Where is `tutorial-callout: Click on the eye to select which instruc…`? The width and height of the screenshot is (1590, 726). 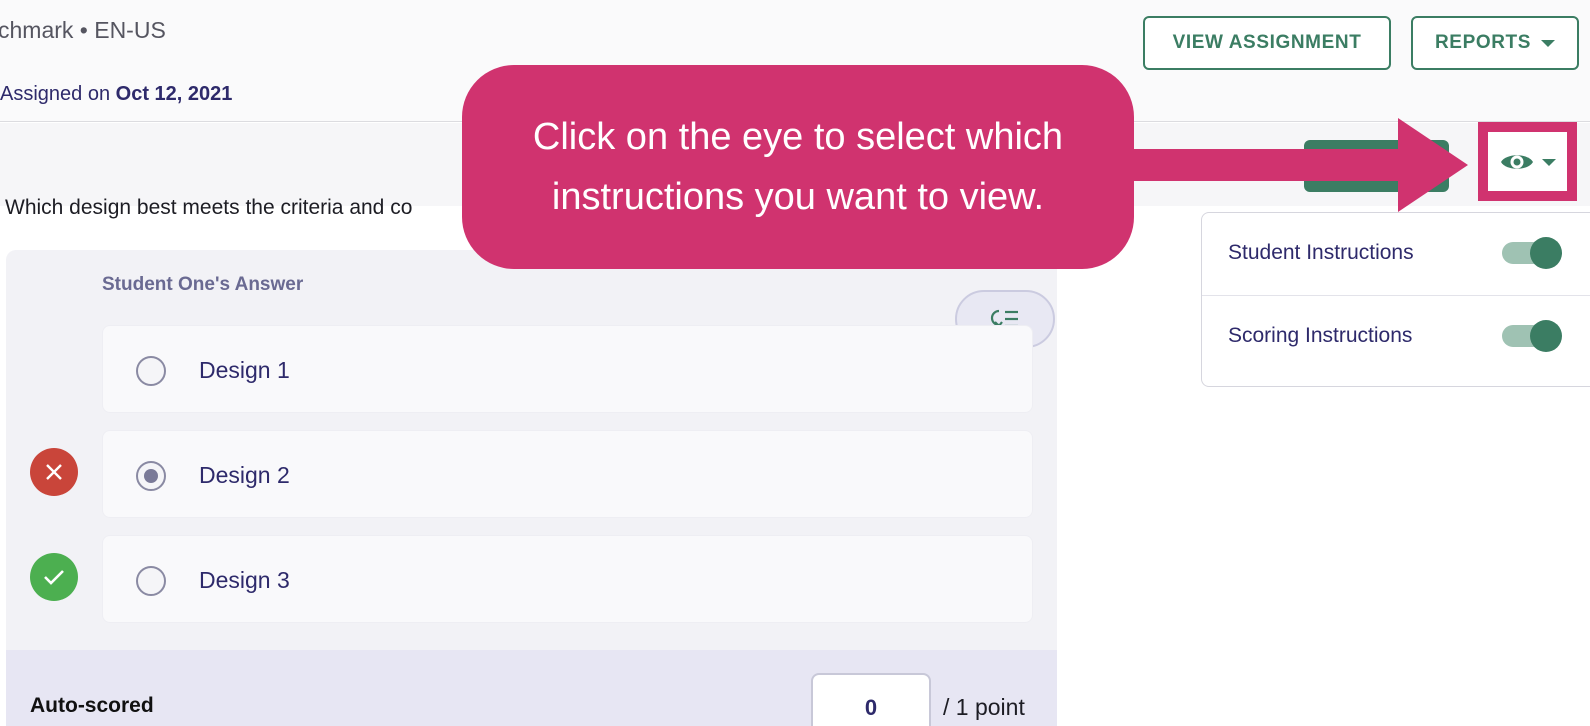
tutorial-callout: Click on the eye to select which instruc… is located at coordinates (798, 167).